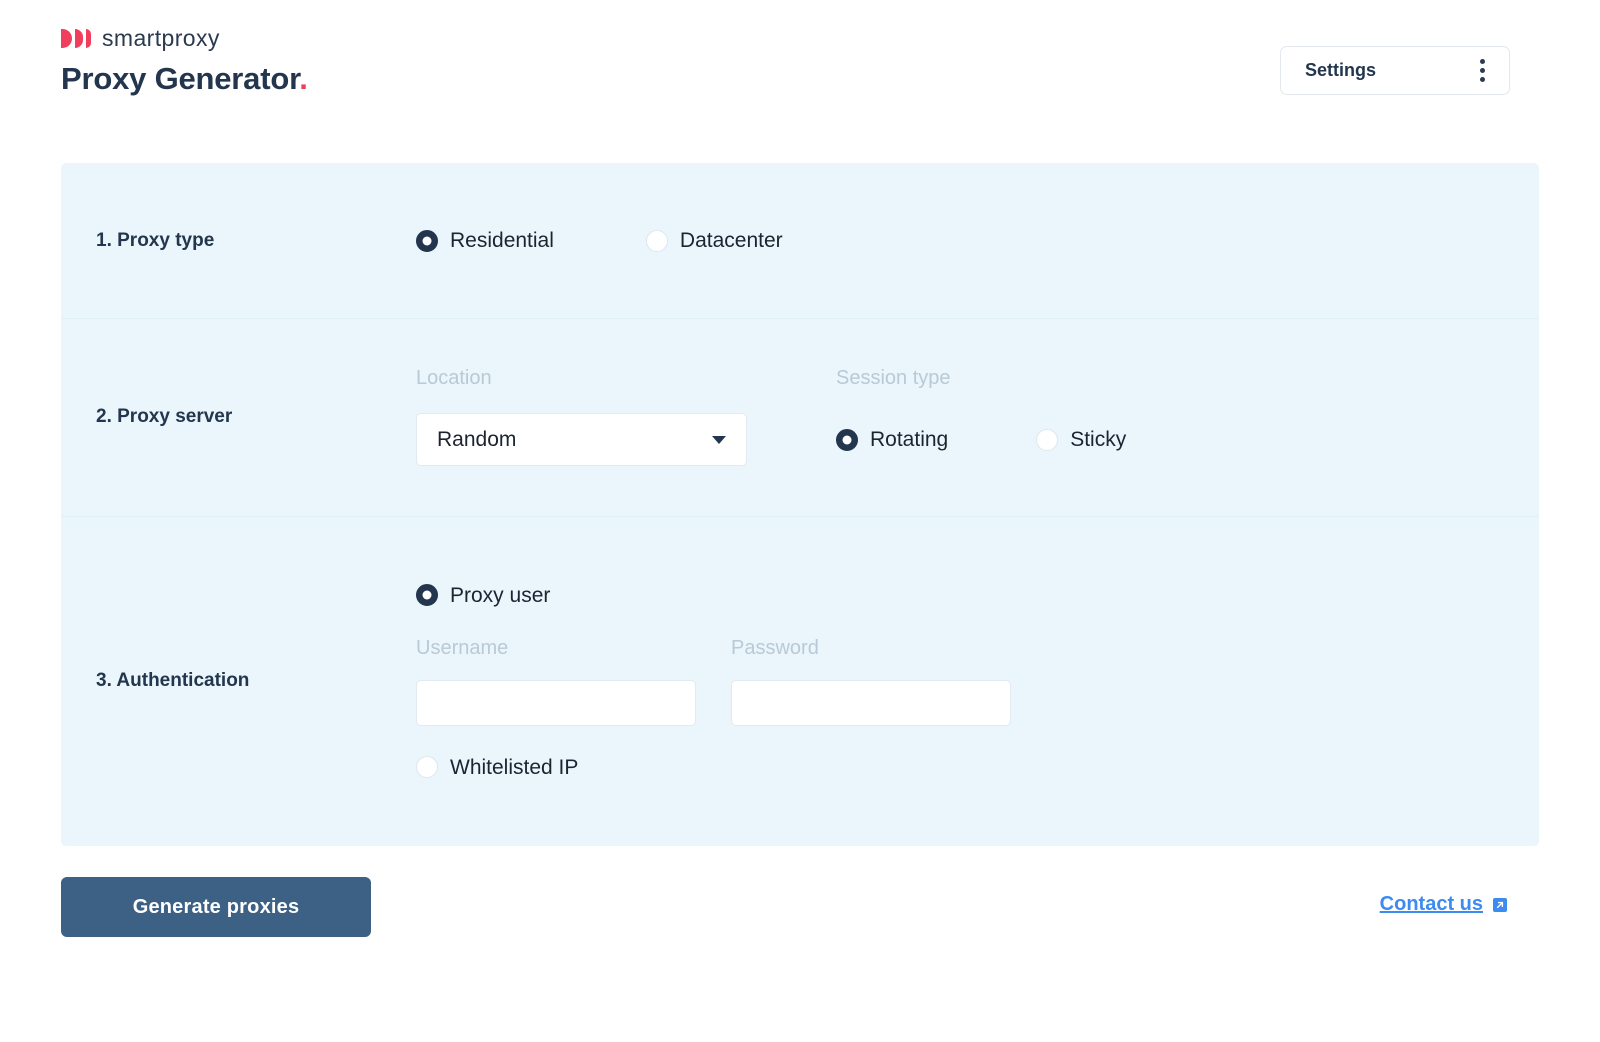 Image resolution: width=1600 pixels, height=1042 pixels. Describe the element at coordinates (1047, 439) in the screenshot. I see `radio-sticky-mark` at that location.